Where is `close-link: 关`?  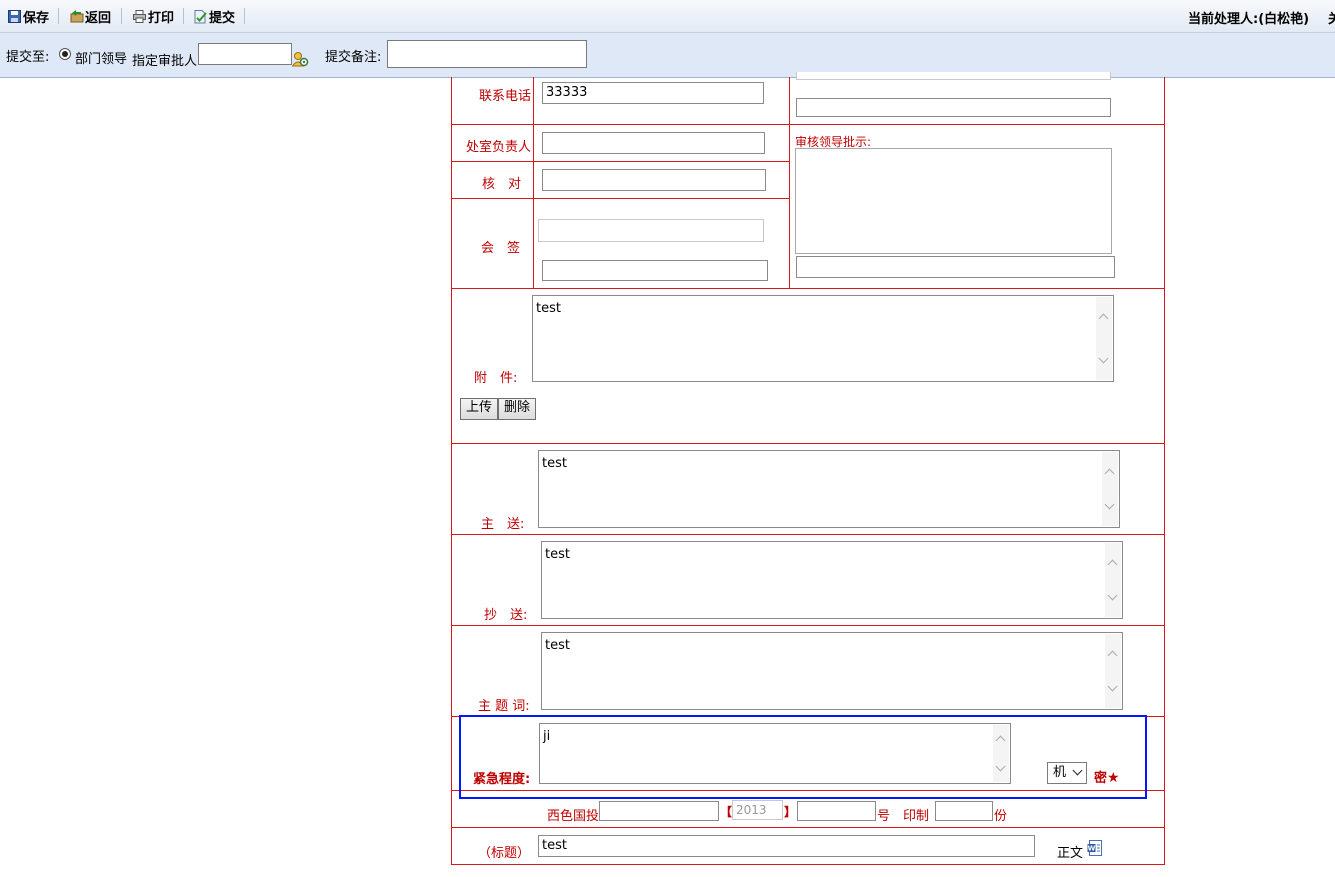 close-link: 关 is located at coordinates (1331, 17).